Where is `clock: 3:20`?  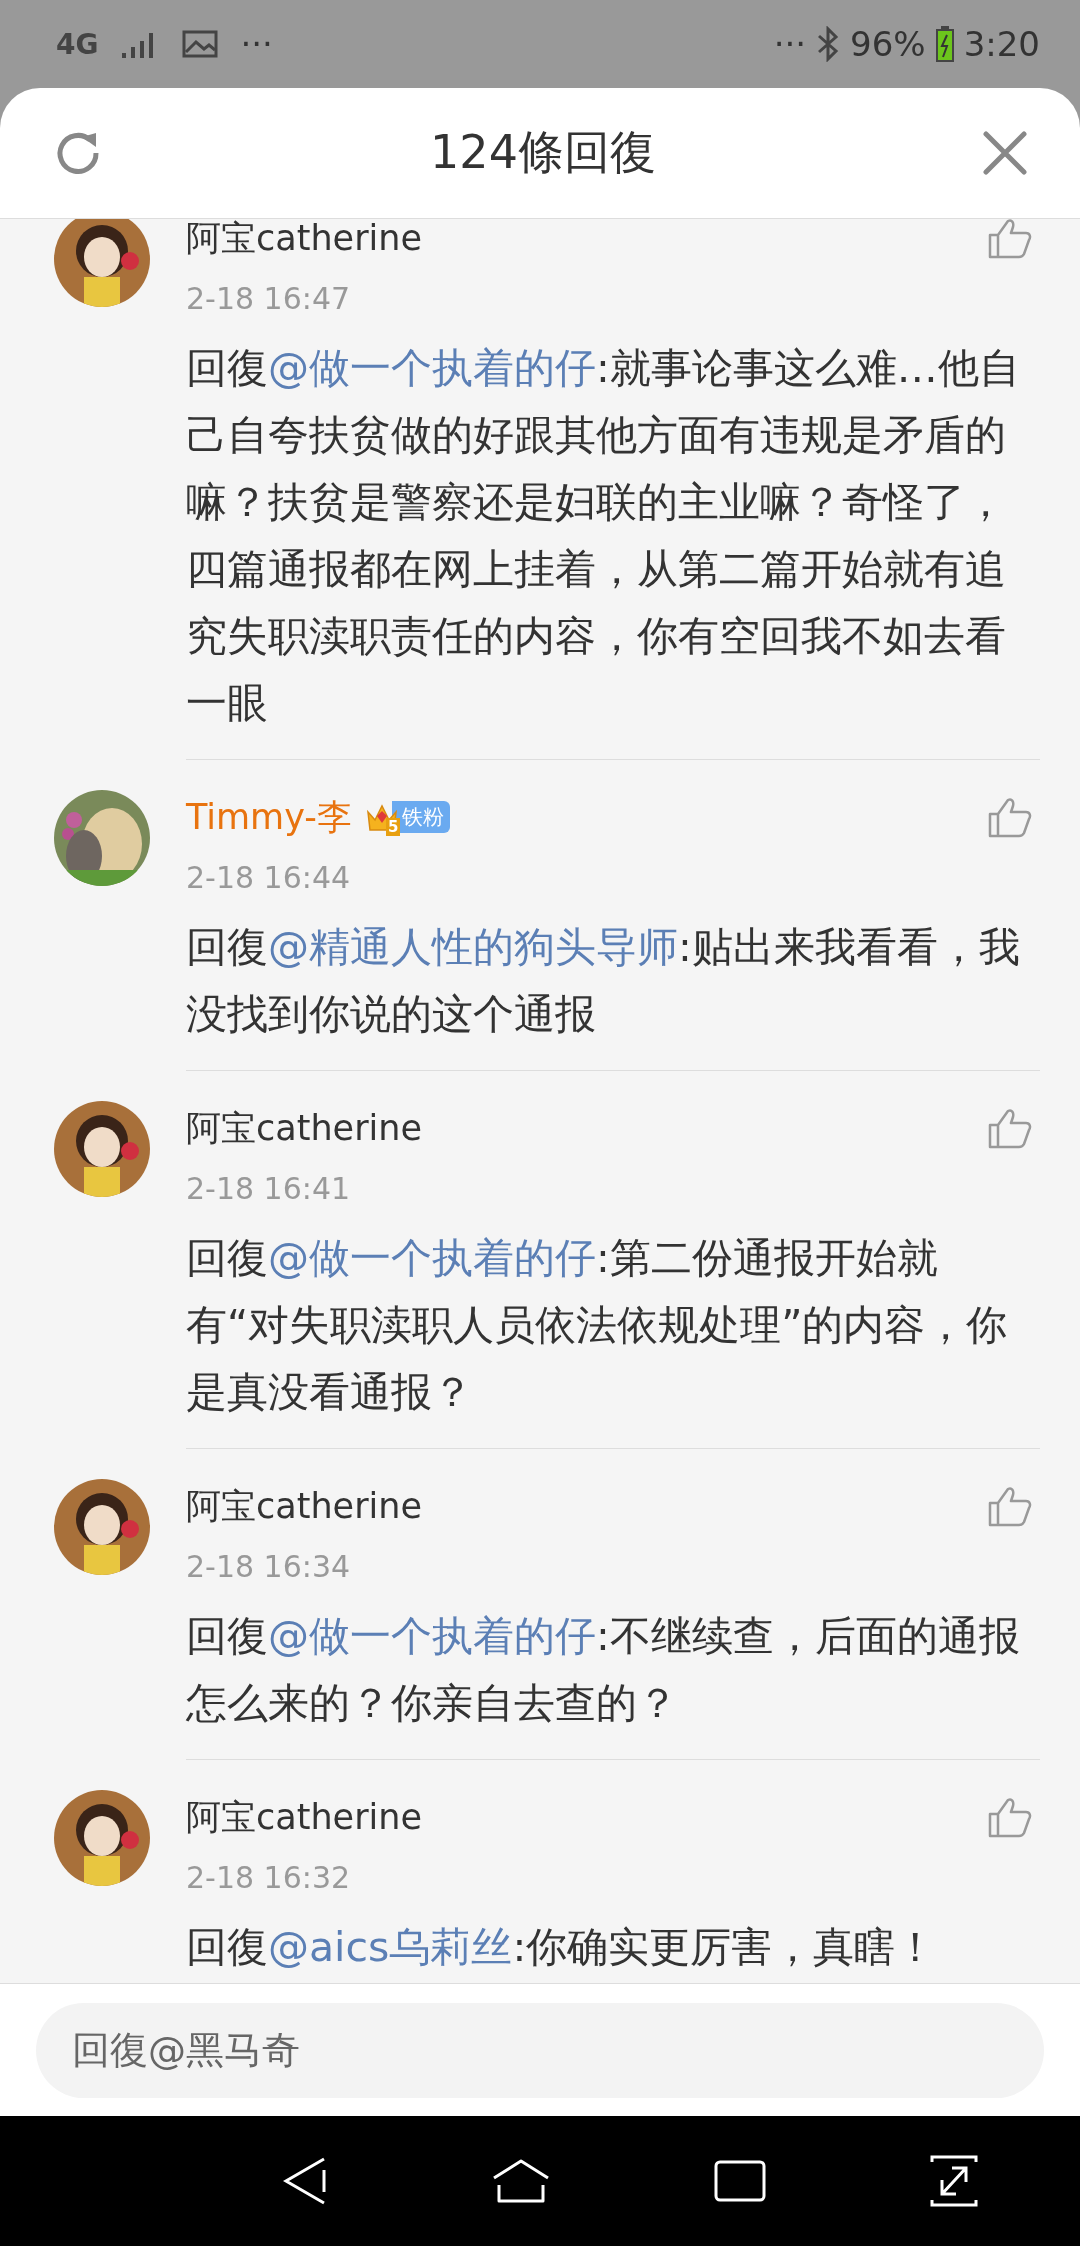 clock: 3:20 is located at coordinates (1001, 44).